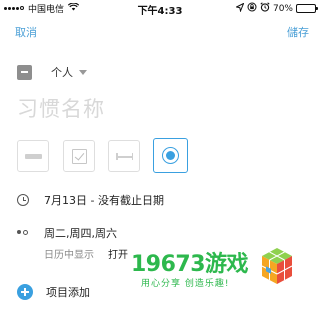  I want to click on battery-percent: 70%, so click(282, 8).